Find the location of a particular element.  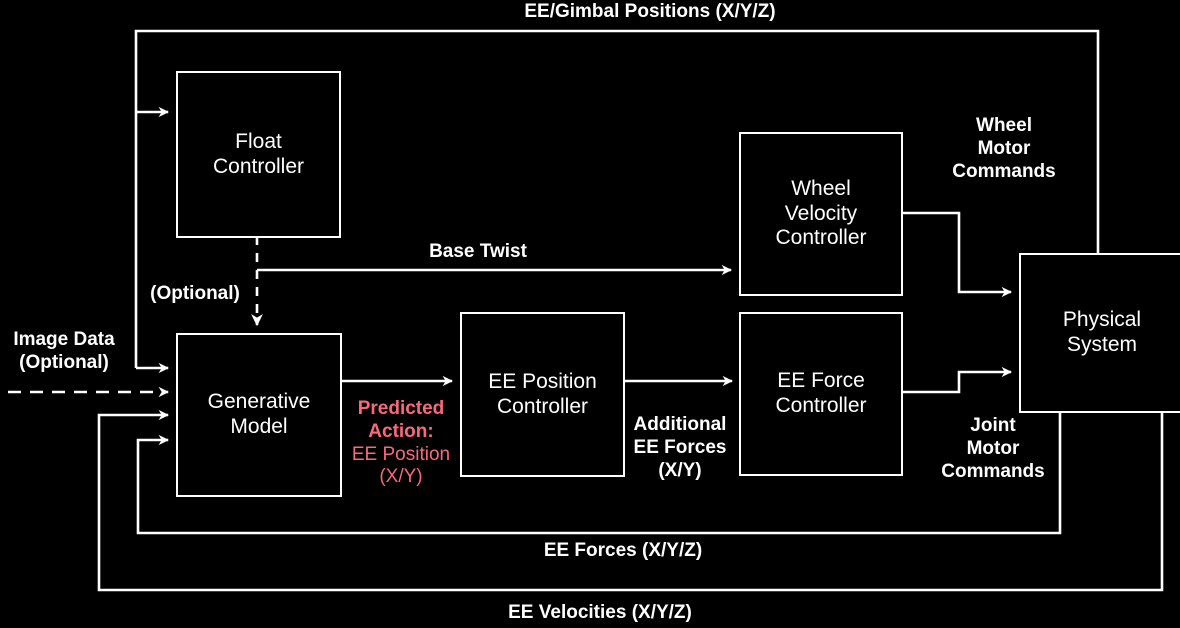

block-ee-force-controller-label: EE Force Controller is located at coordinates (821, 393).